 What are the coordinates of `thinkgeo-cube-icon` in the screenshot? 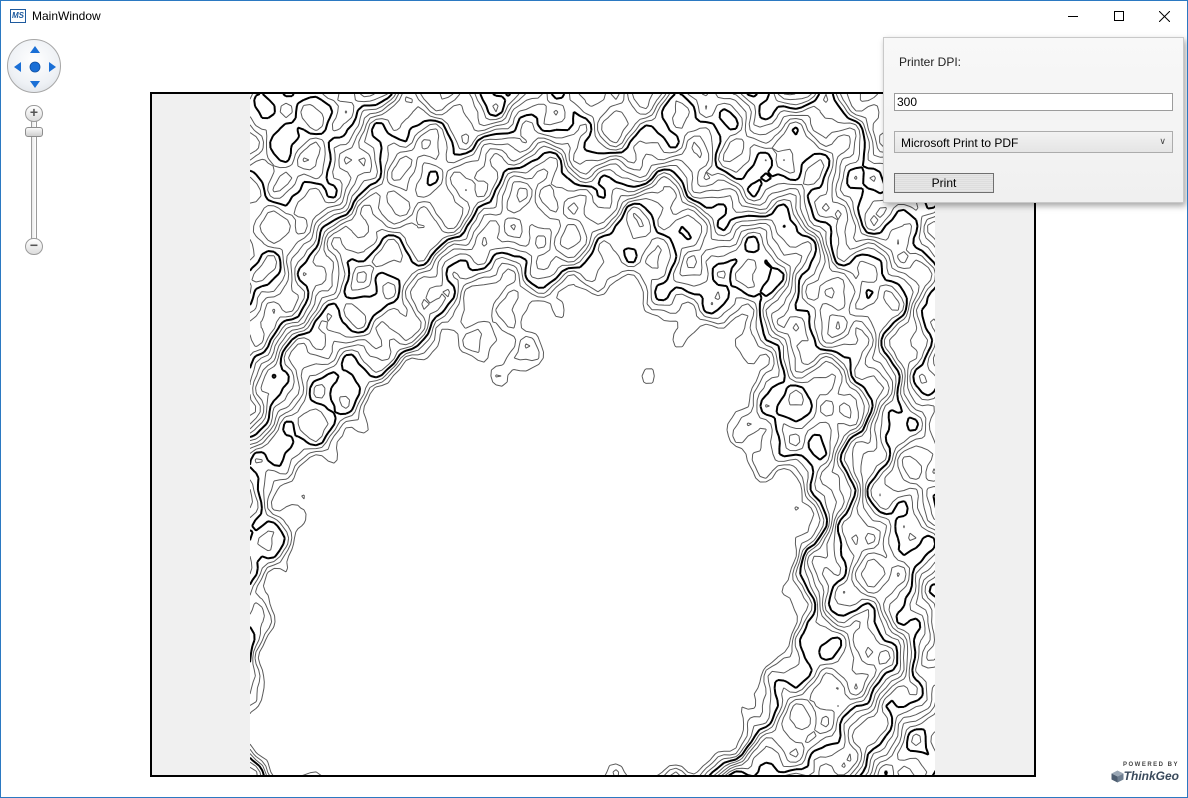 It's located at (1117, 776).